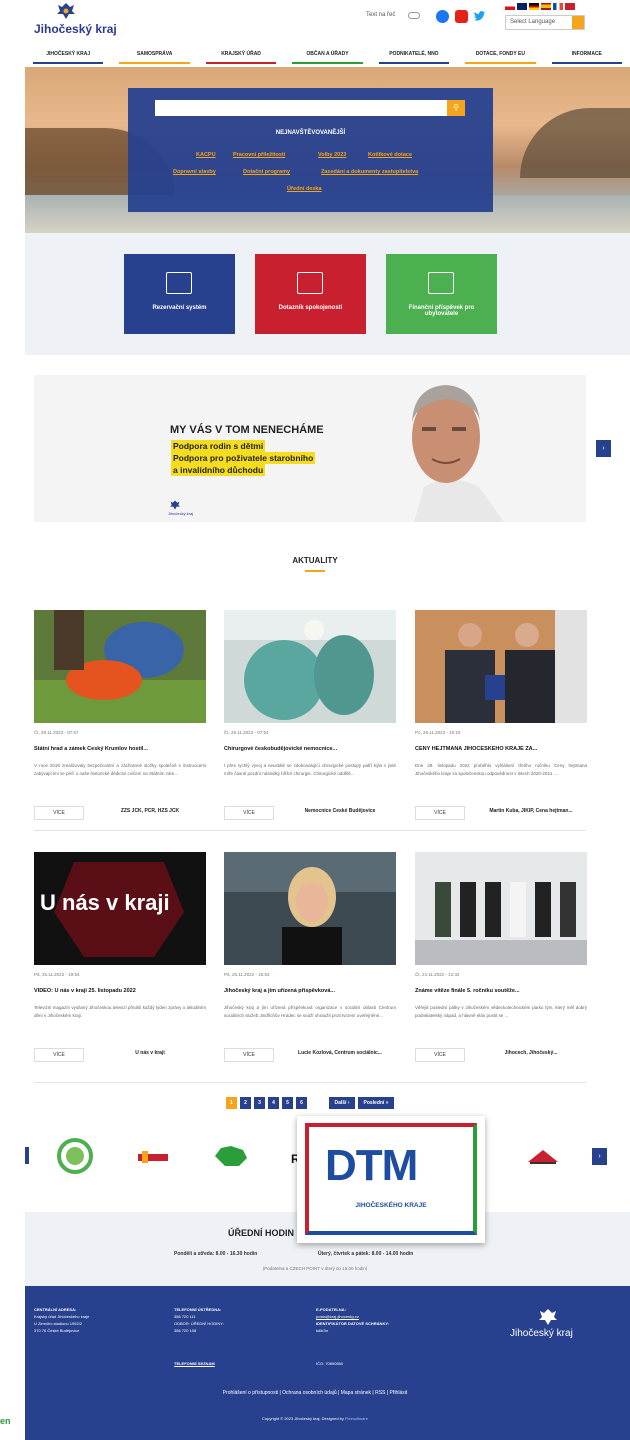 This screenshot has height=1440, width=630. I want to click on edge-text: en, so click(5, 1421).